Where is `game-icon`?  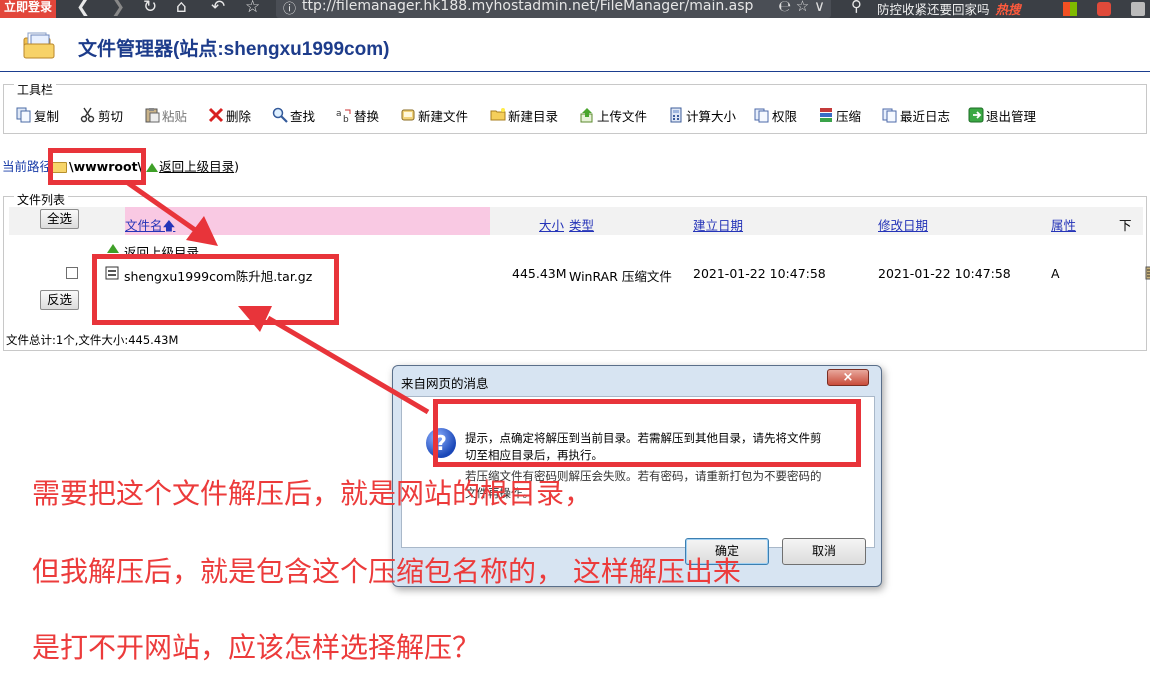
game-icon is located at coordinates (1104, 9).